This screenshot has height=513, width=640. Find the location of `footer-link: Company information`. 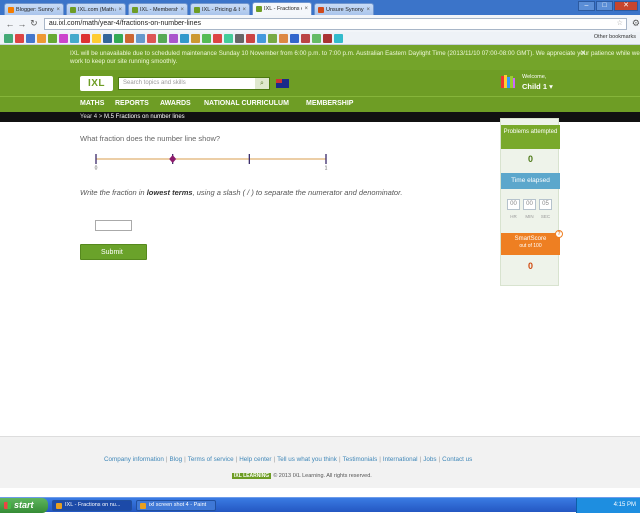

footer-link: Company information is located at coordinates (134, 459).